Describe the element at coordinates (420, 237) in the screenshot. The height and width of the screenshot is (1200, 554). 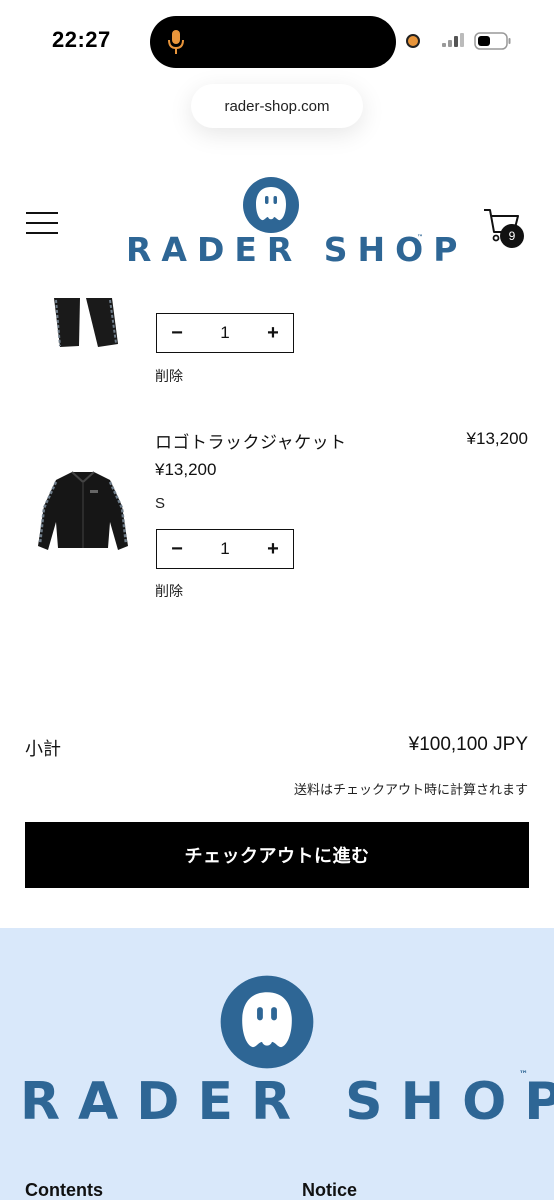
I see `logo-trademark: ™` at that location.